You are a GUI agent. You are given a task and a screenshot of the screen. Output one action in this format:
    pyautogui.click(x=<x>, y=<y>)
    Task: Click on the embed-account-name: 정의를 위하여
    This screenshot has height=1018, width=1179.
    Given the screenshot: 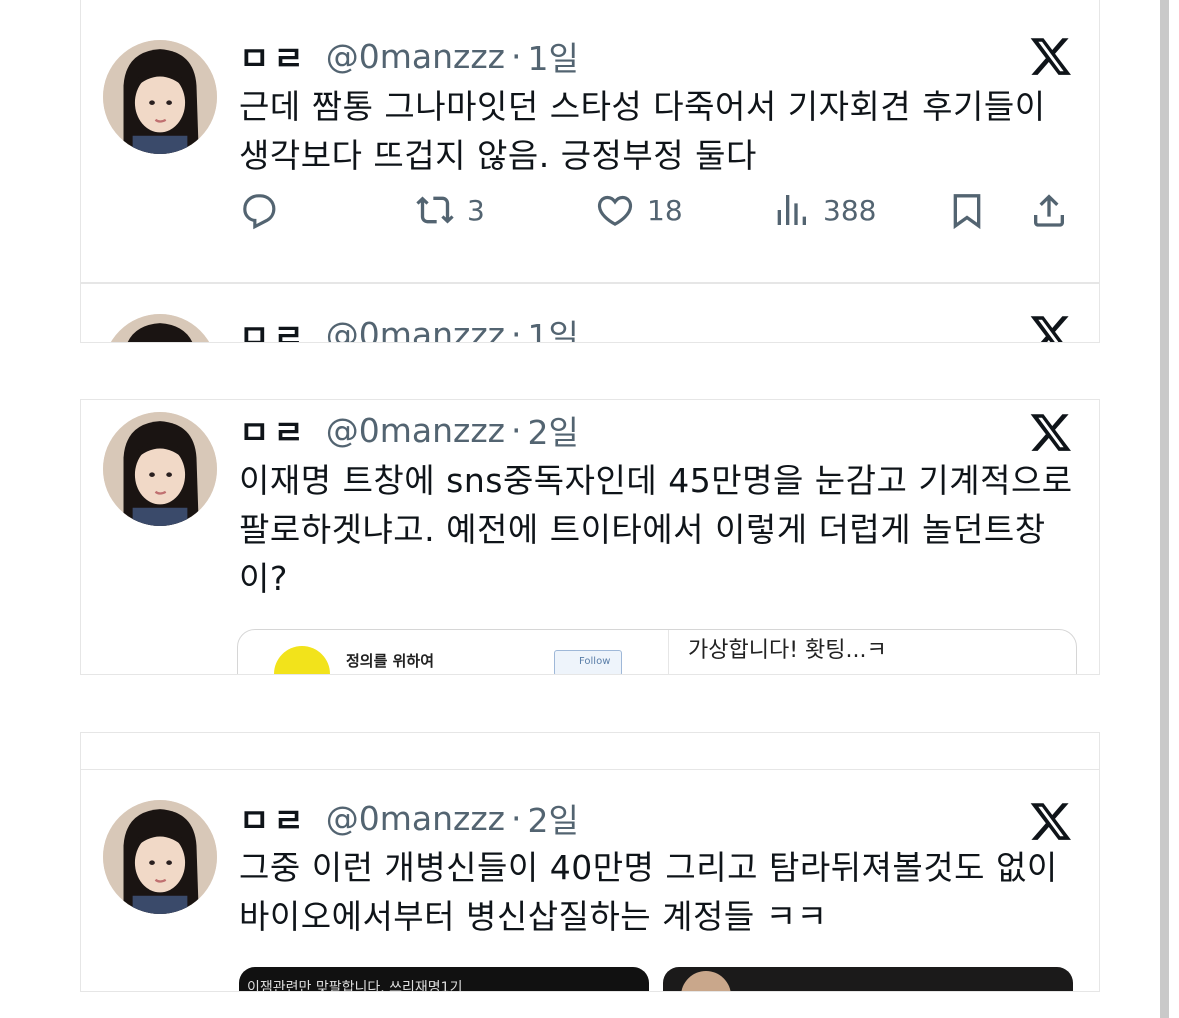 What is the action you would take?
    pyautogui.click(x=390, y=661)
    